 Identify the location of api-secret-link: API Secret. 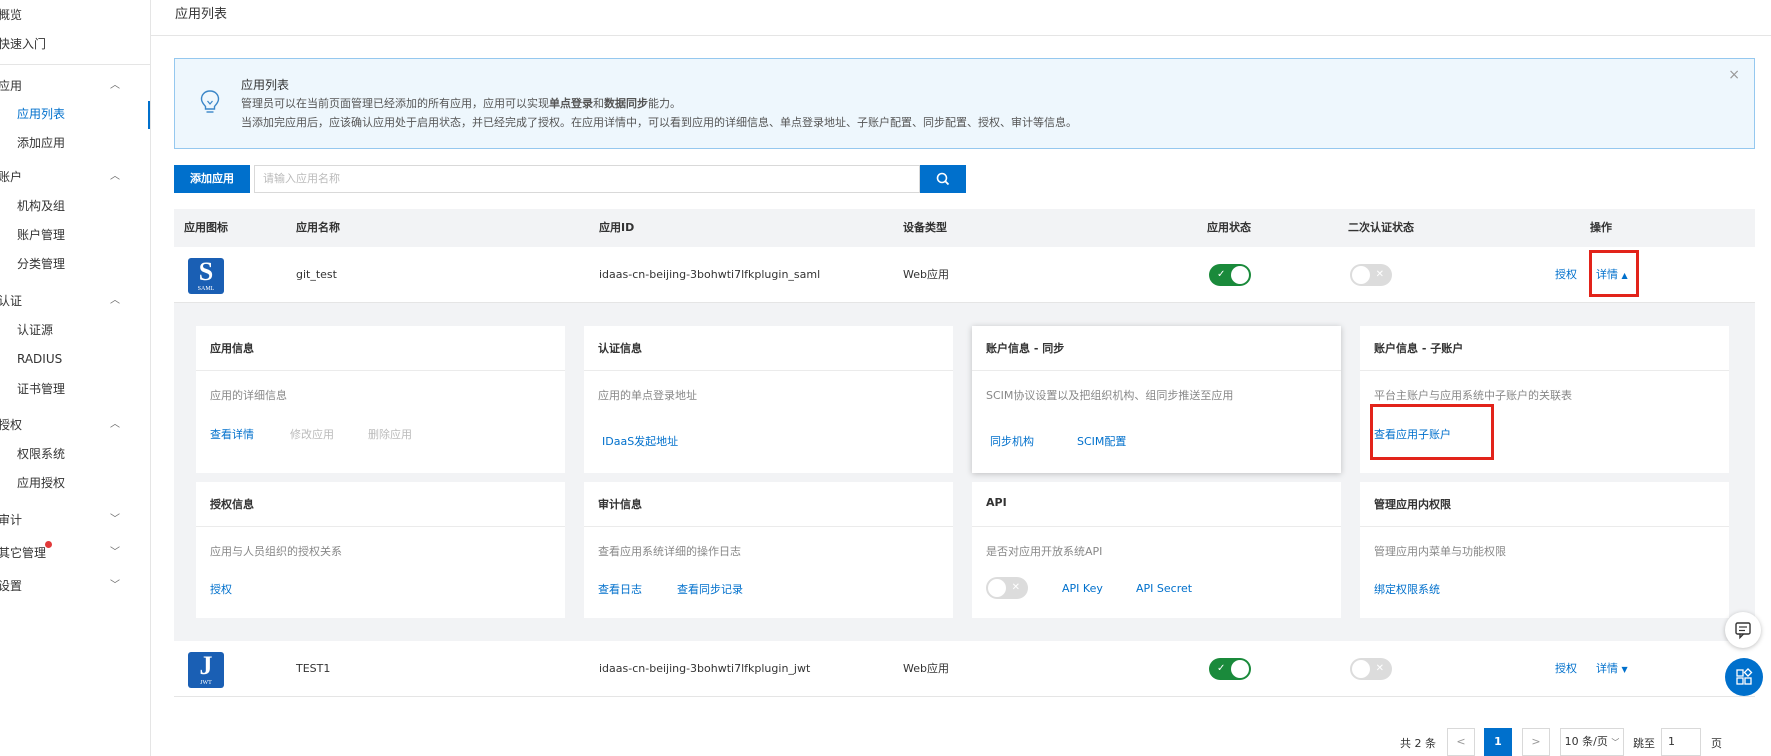
(1164, 588).